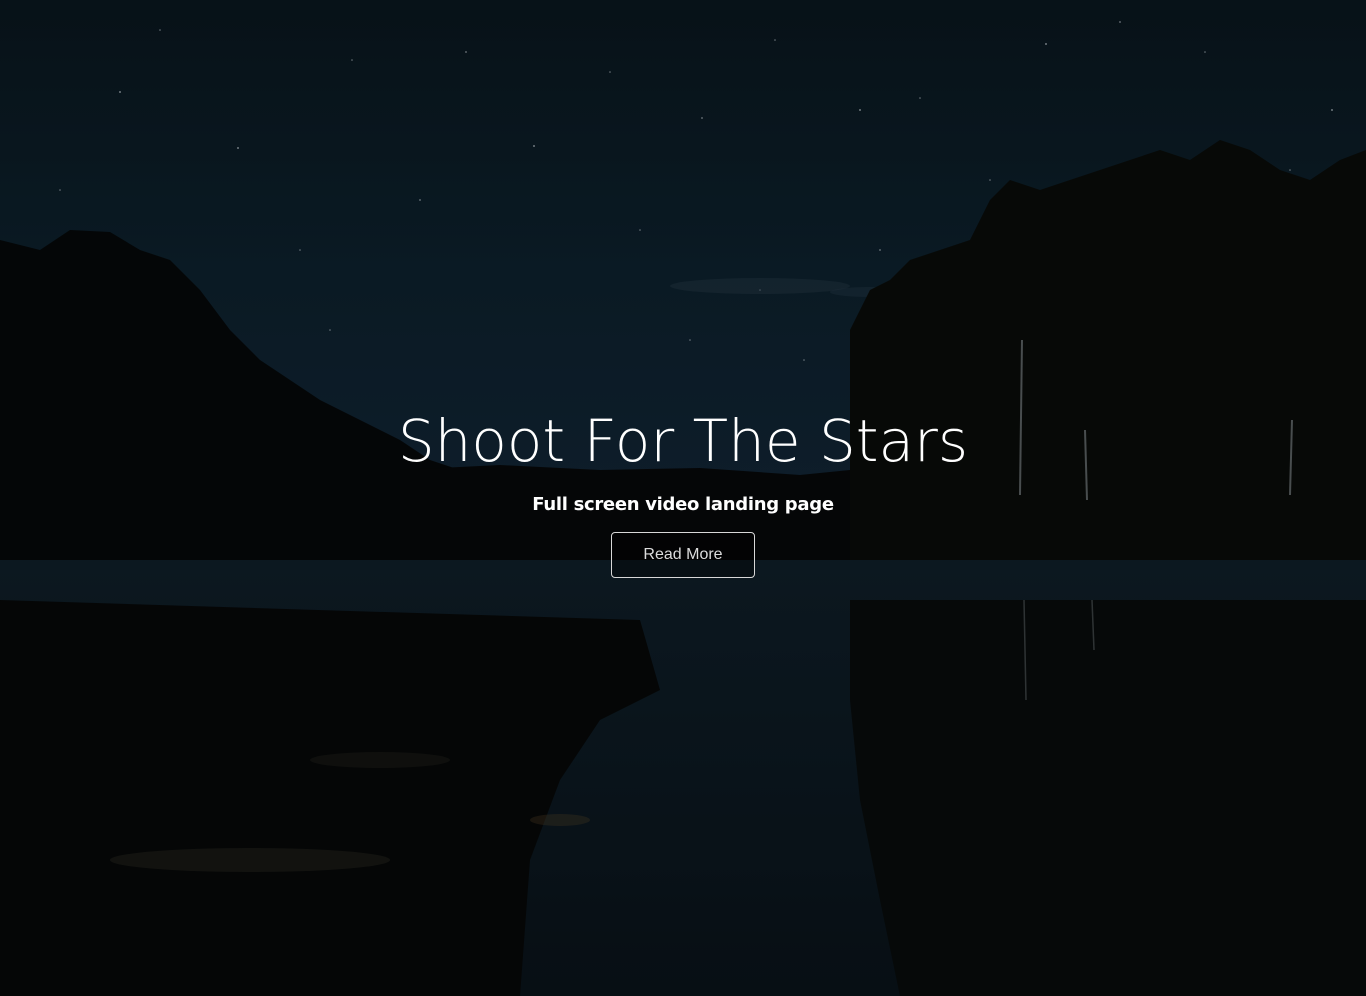 This screenshot has height=996, width=1366. I want to click on read-more-button: Read More, so click(683, 555).